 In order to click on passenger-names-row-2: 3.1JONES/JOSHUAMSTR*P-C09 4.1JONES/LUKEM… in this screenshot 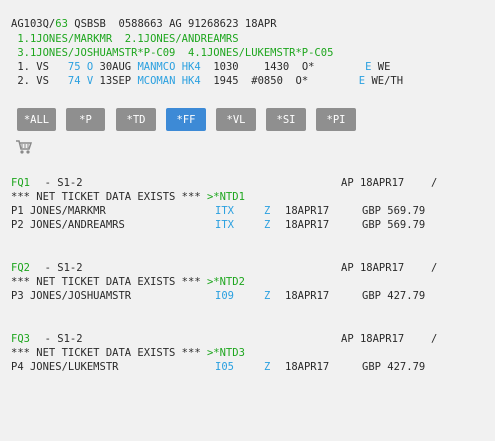, I will do `click(172, 53)`.